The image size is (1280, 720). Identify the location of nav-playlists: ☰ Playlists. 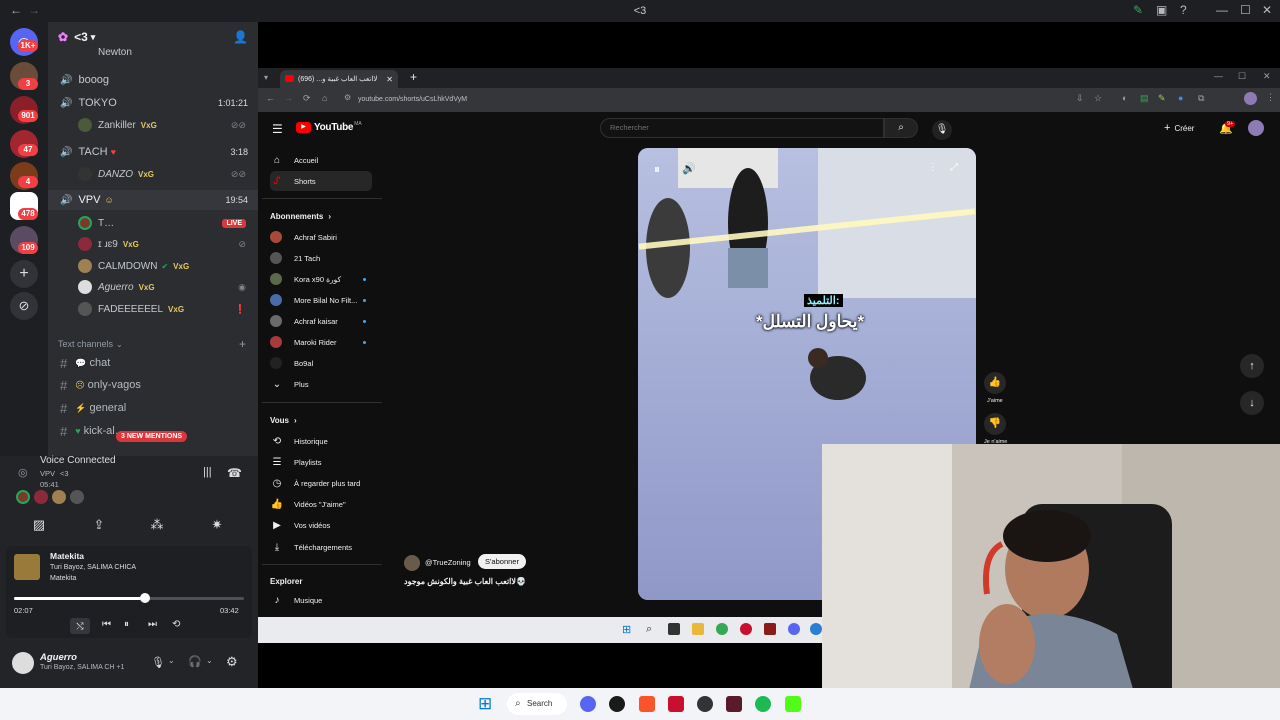
(321, 462).